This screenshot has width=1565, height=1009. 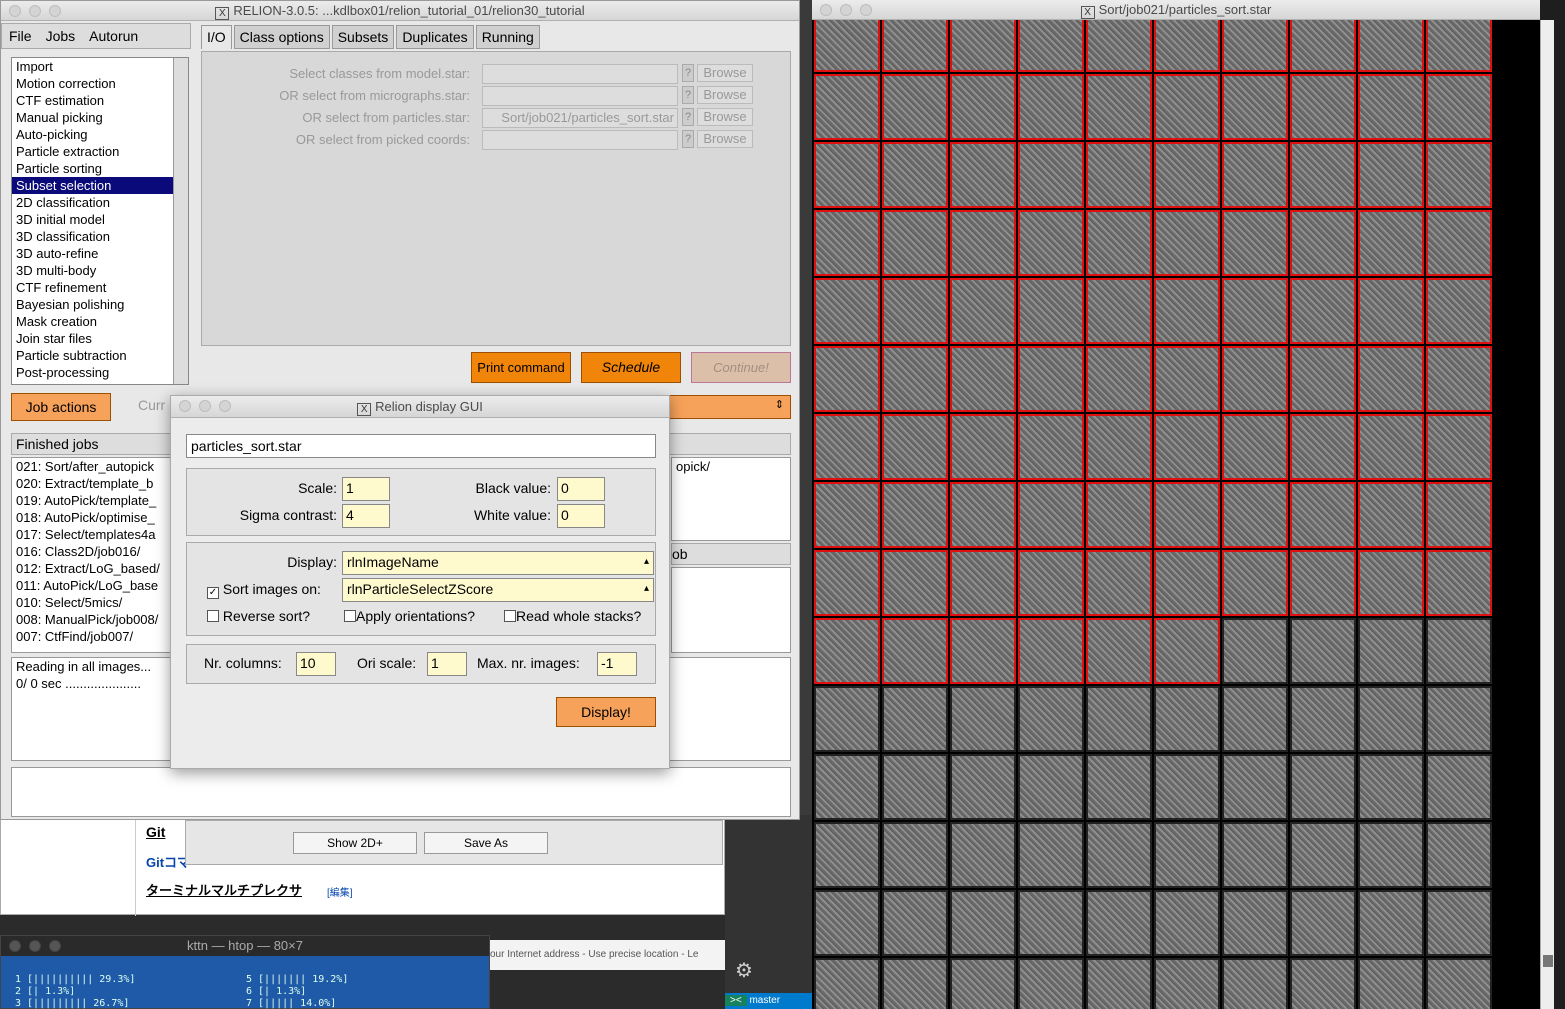 I want to click on job-type-item: Subset selection, so click(x=100, y=185).